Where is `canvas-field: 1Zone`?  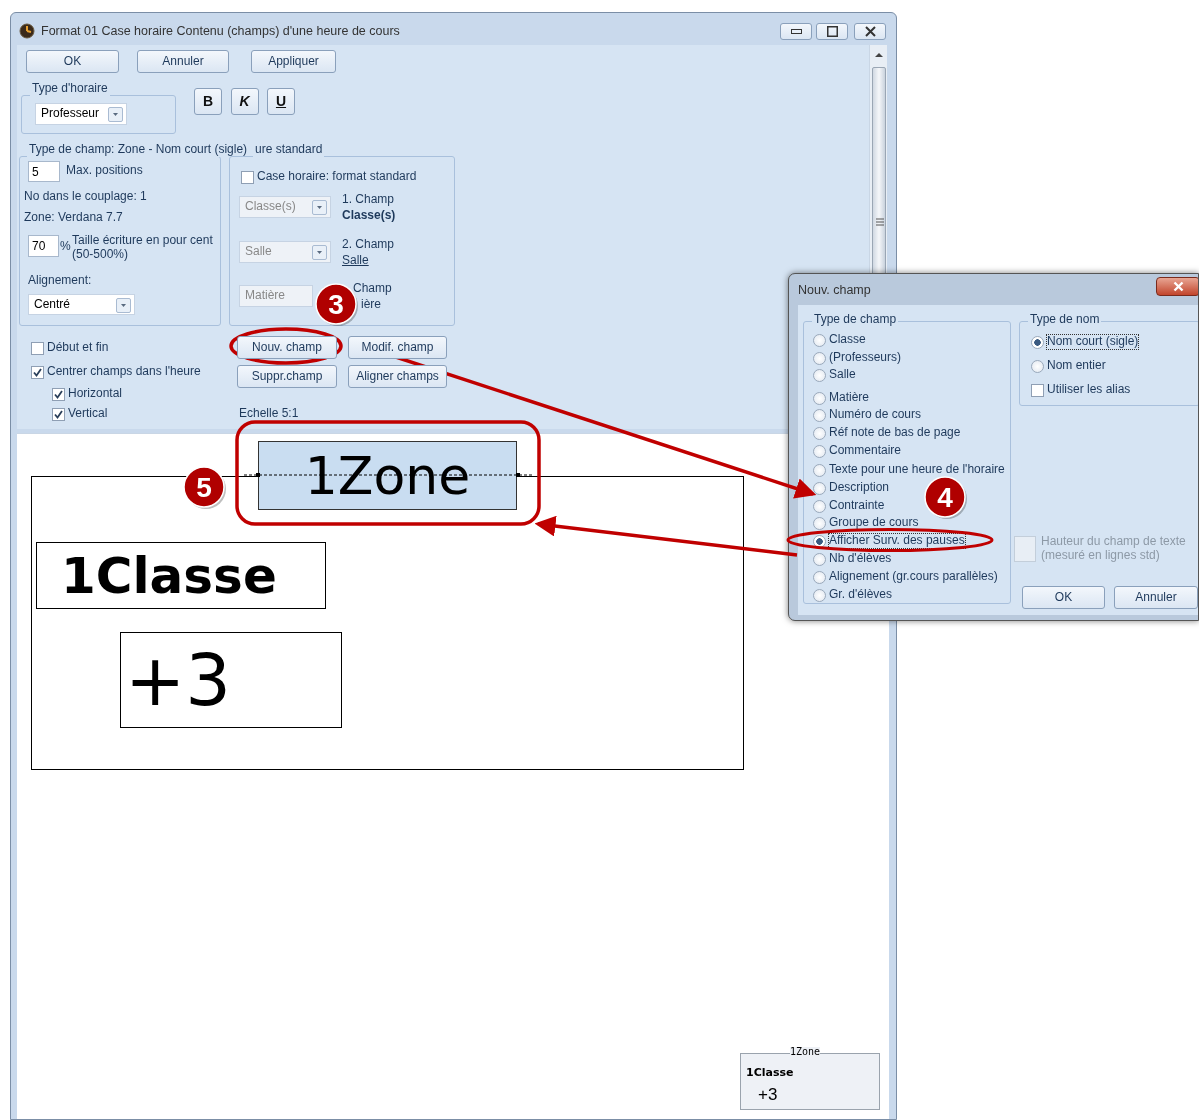 canvas-field: 1Zone is located at coordinates (387, 475).